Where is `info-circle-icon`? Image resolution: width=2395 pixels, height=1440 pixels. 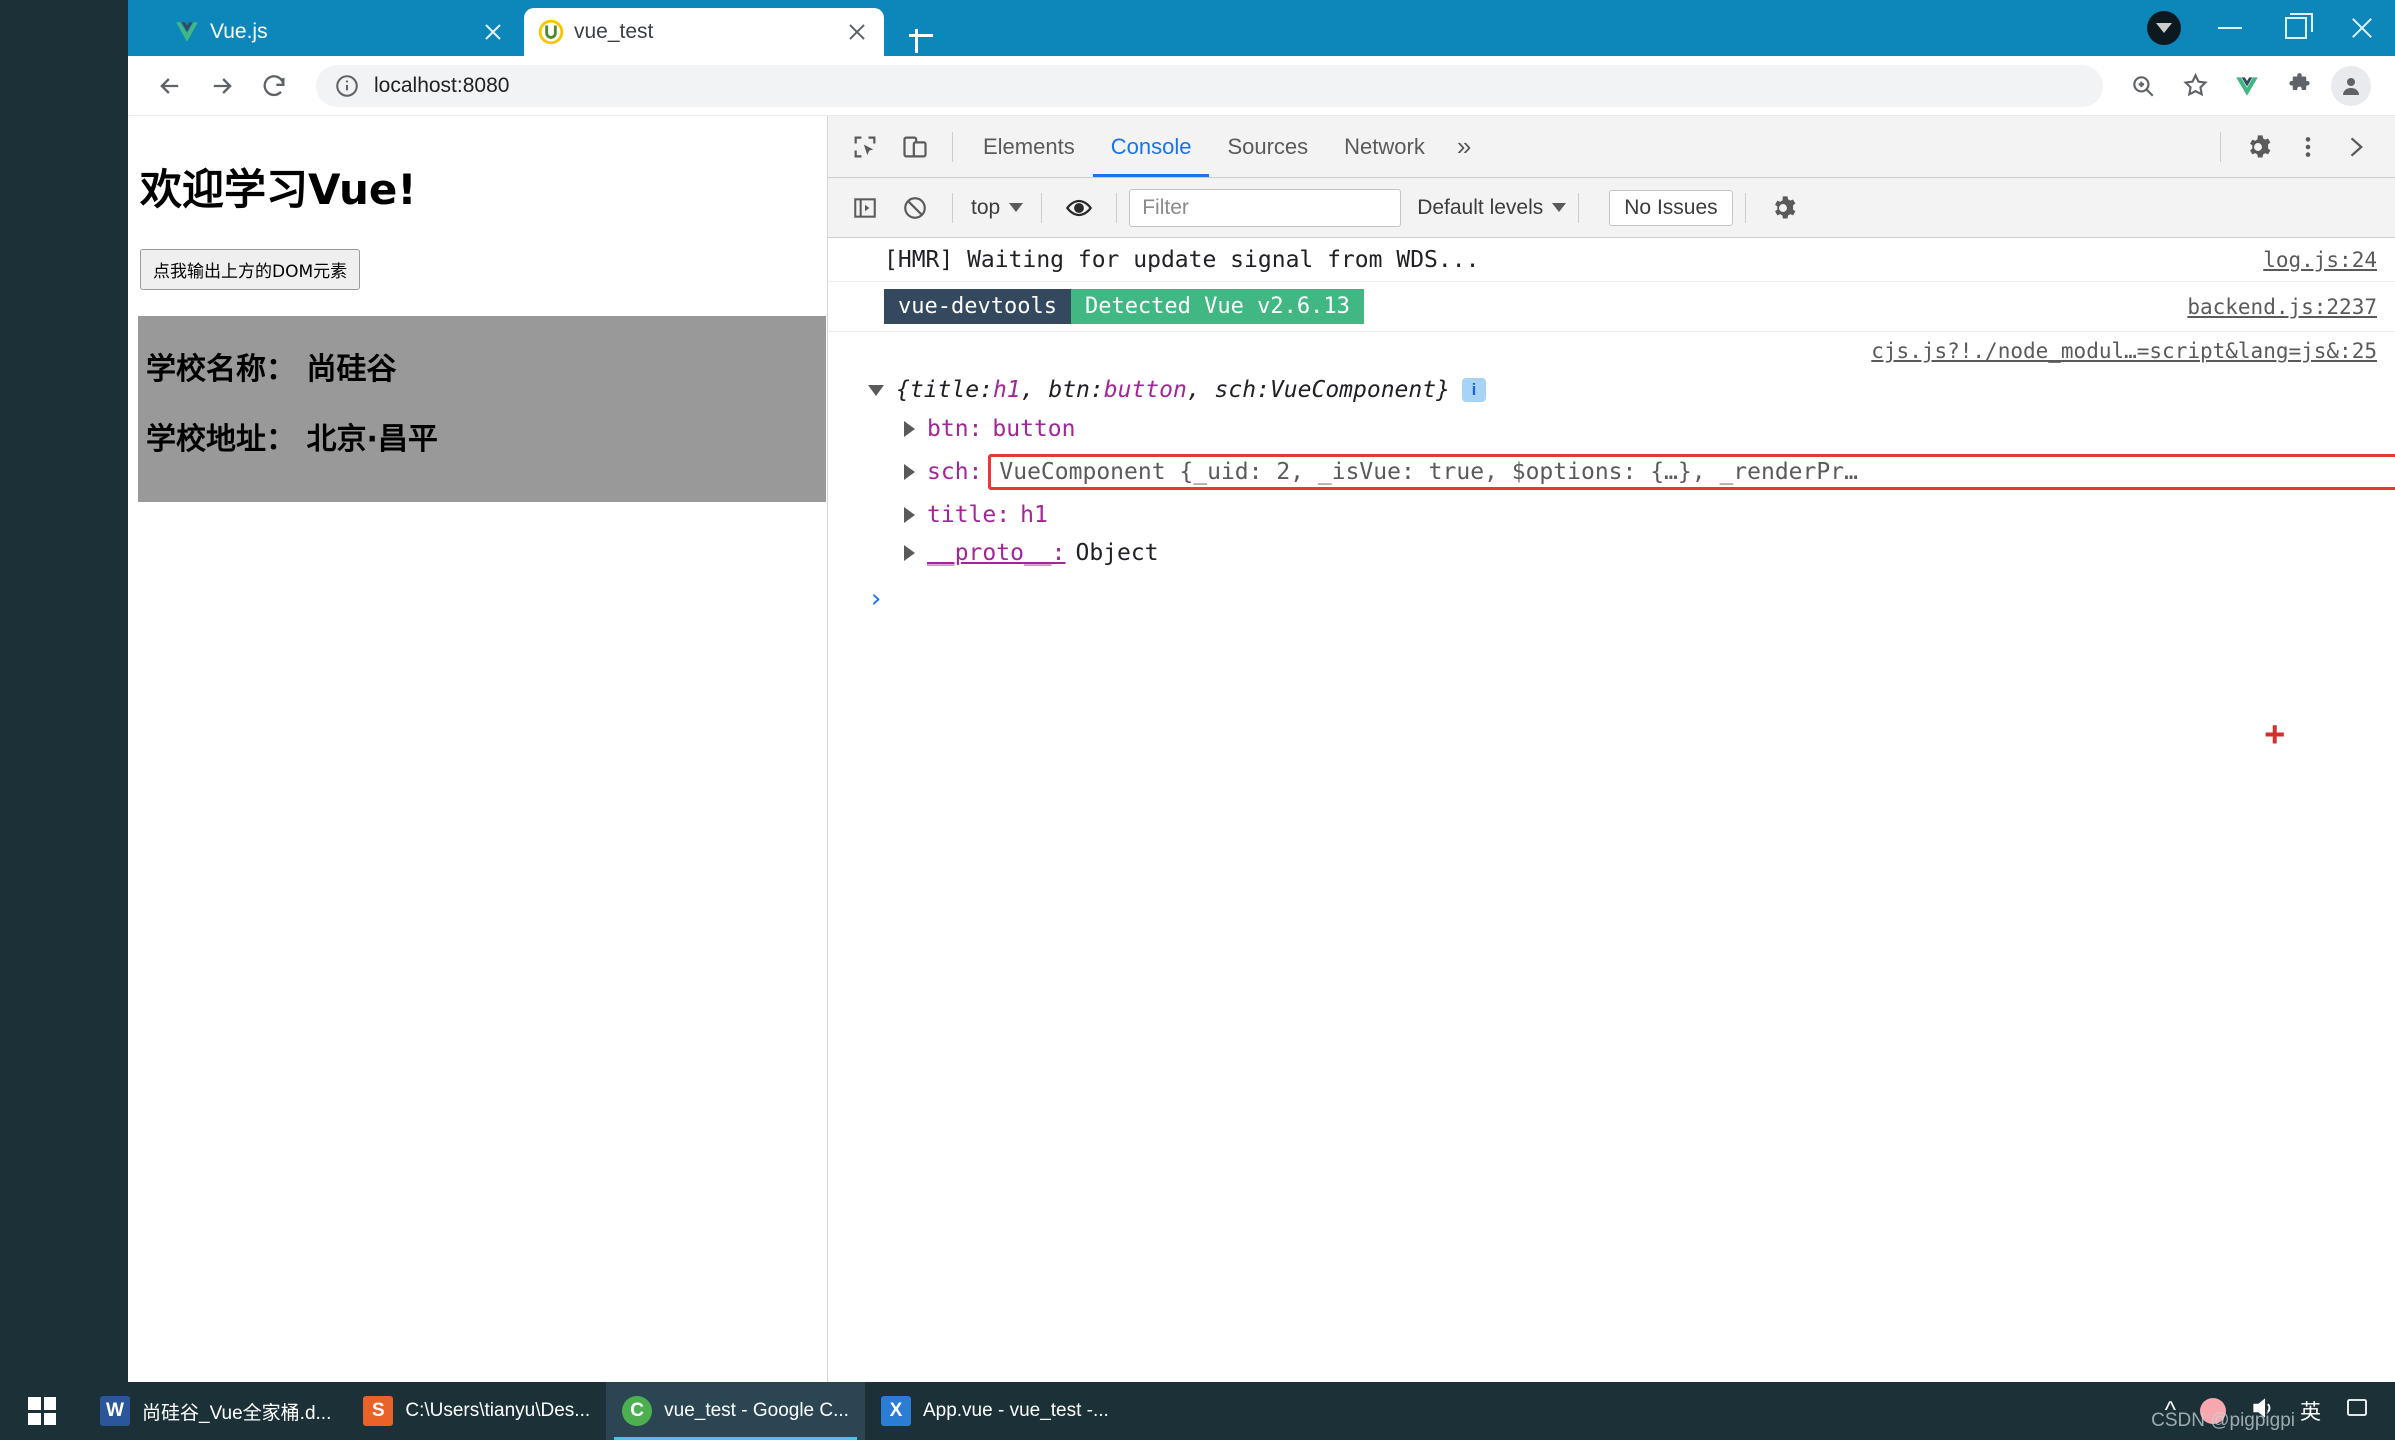 info-circle-icon is located at coordinates (347, 86).